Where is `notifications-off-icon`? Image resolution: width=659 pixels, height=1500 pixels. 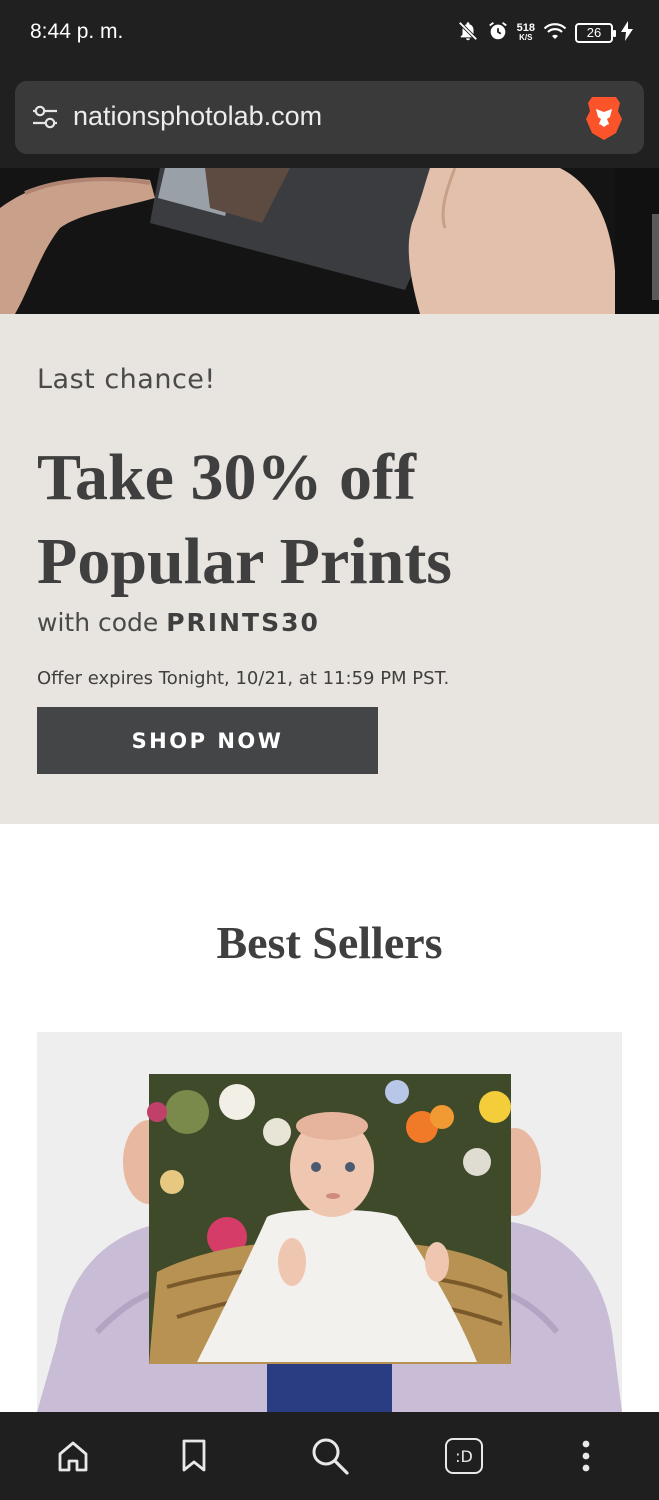
notifications-off-icon is located at coordinates (468, 33).